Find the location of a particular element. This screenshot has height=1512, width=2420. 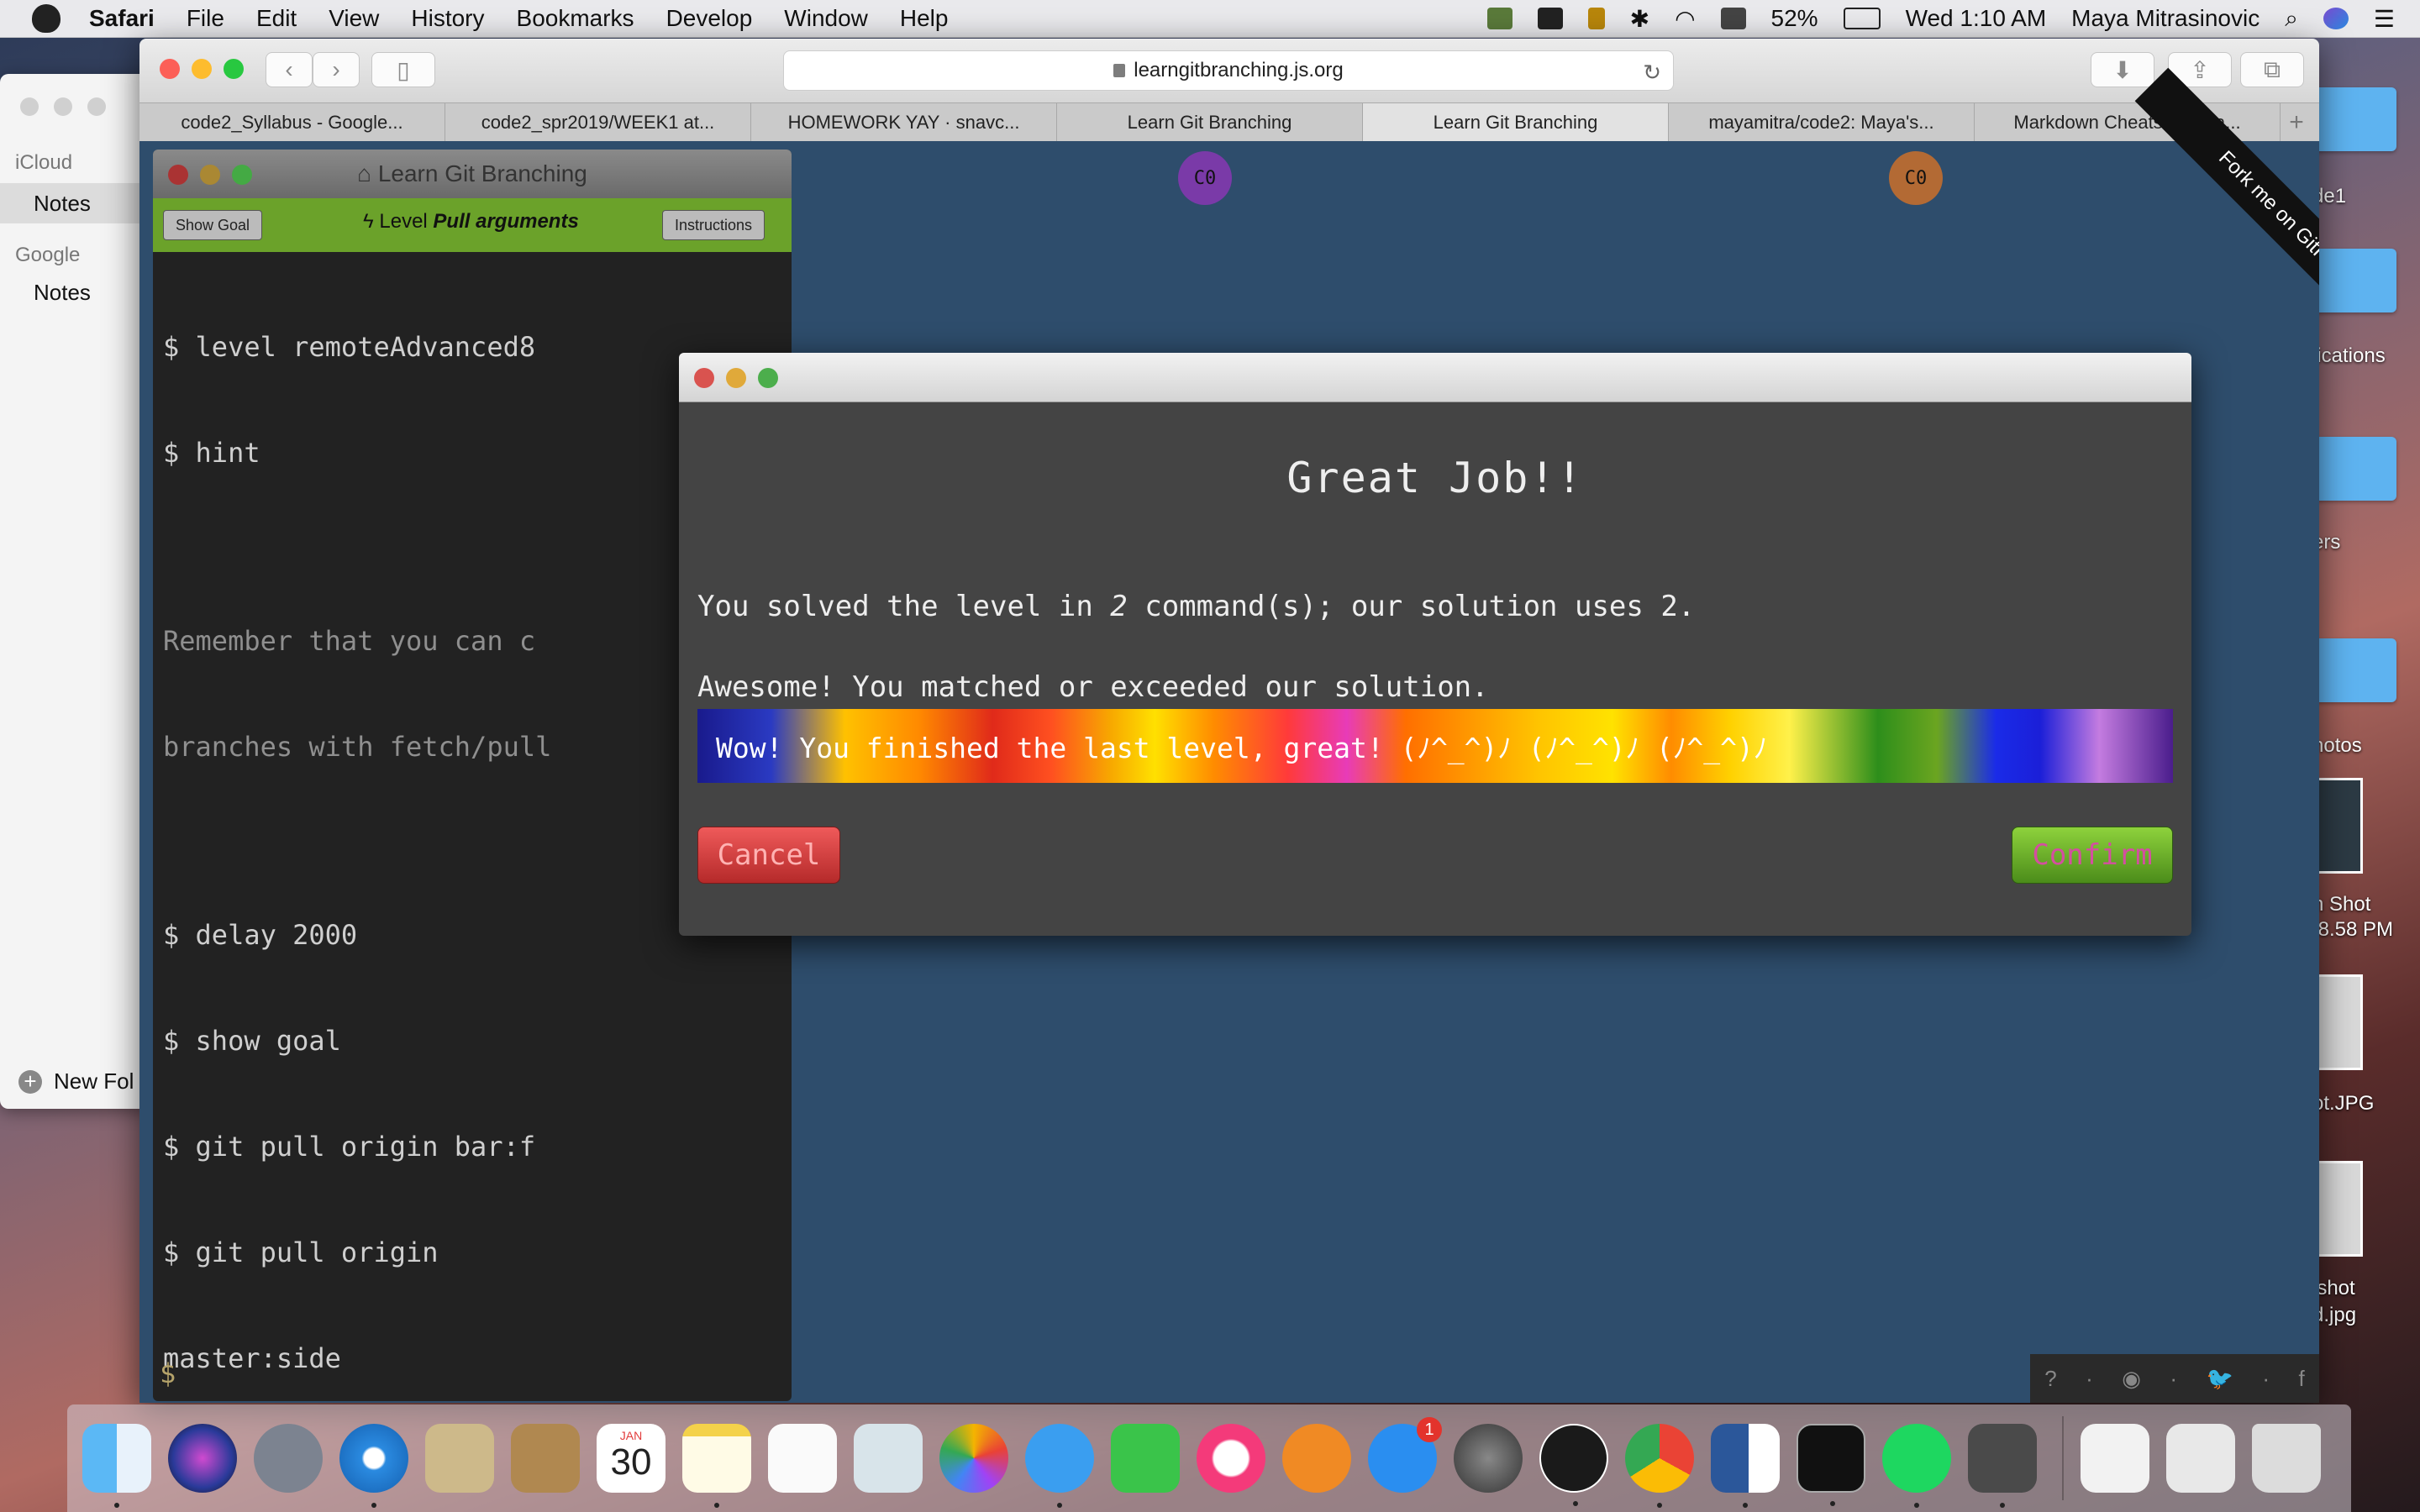

tab-overview-button: ⧉ is located at coordinates (2272, 69).